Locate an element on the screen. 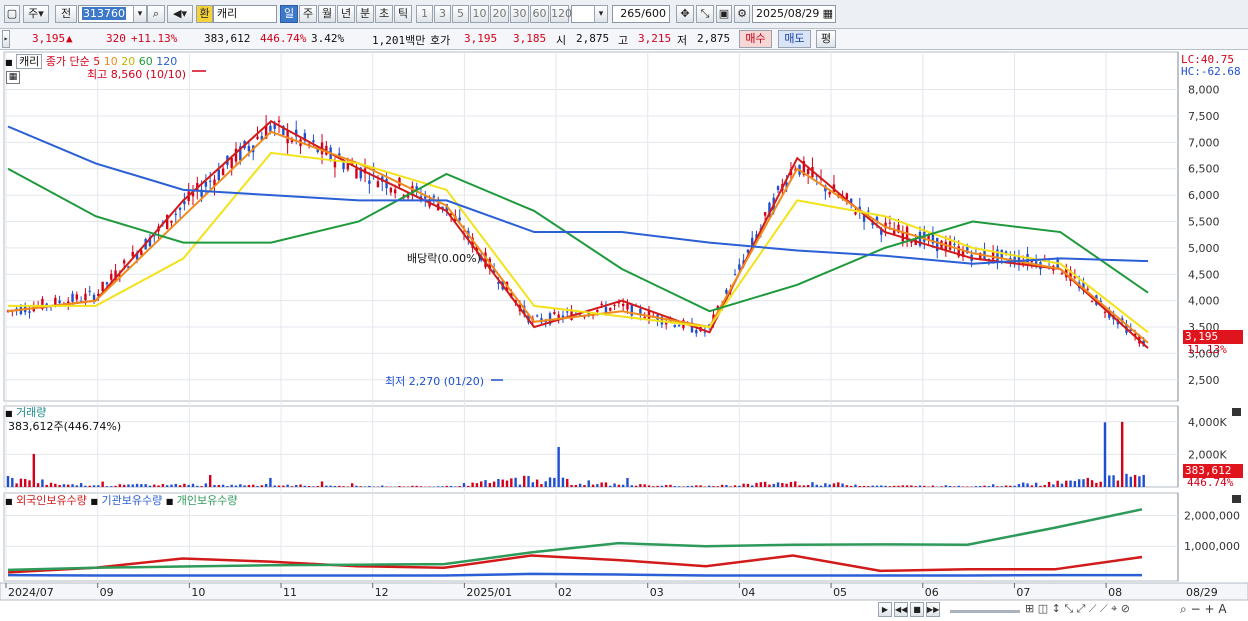 The image size is (1248, 621). calendar-icon: ▦ is located at coordinates (828, 14).